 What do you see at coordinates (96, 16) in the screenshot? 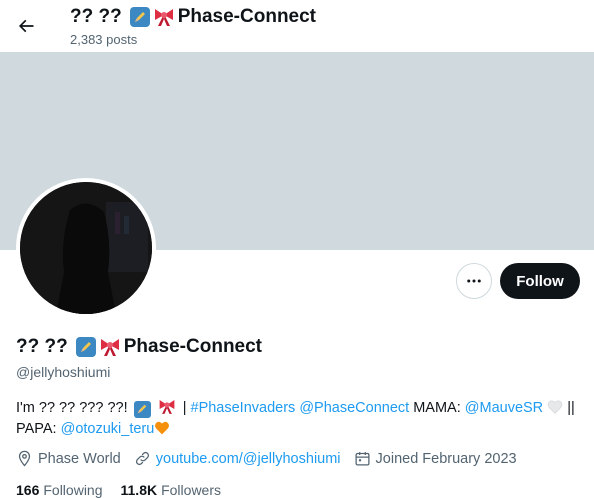
I see `header-name-prefix: ?? ??` at bounding box center [96, 16].